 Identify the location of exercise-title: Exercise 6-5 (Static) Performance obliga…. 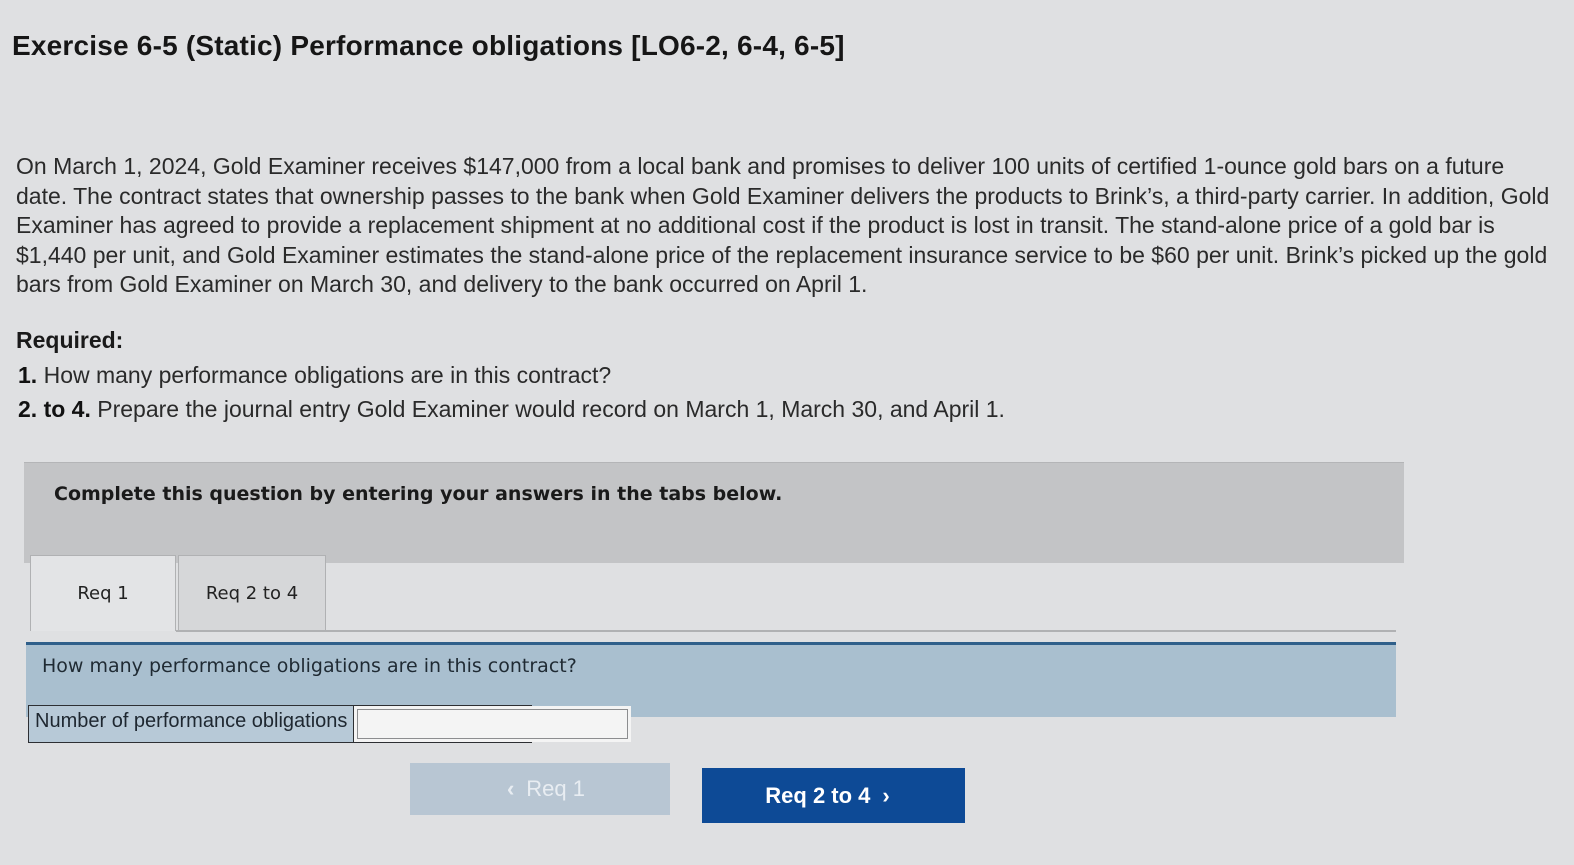
(428, 45).